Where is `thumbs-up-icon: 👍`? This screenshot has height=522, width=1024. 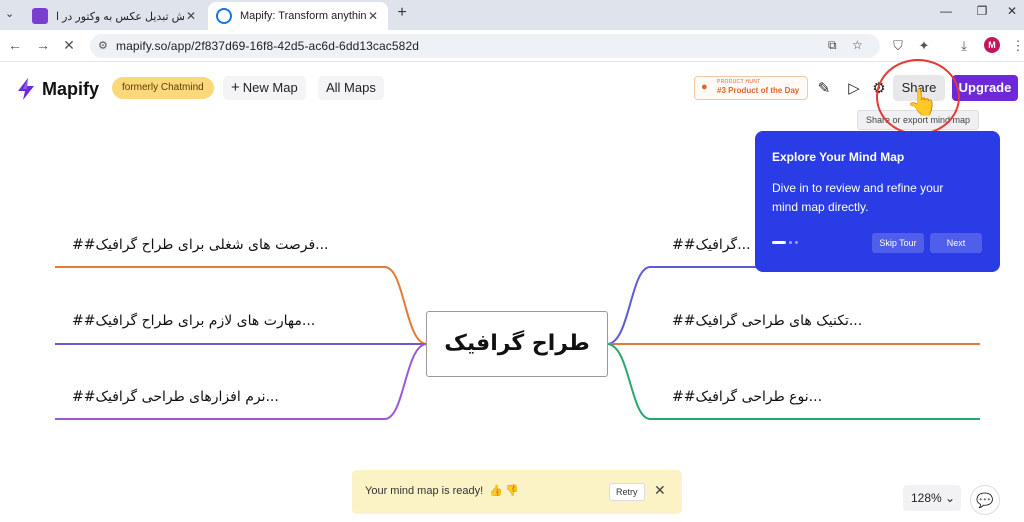 thumbs-up-icon: 👍 is located at coordinates (496, 490).